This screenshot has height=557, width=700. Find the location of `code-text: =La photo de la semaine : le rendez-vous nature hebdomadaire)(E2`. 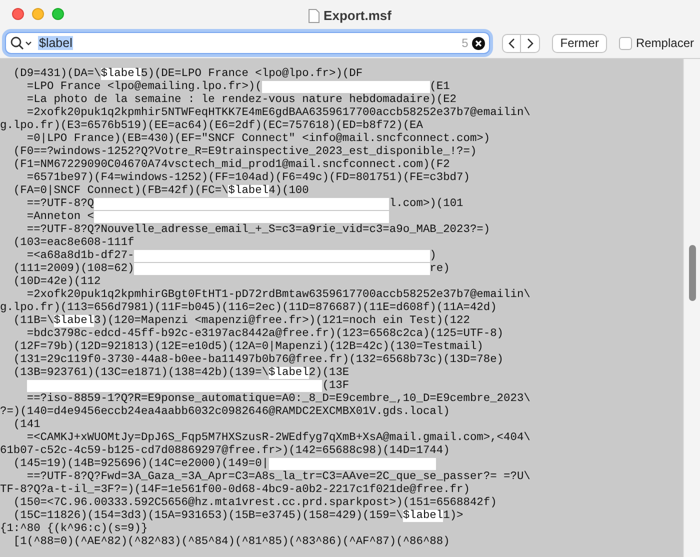

code-text: =La photo de la semaine : le rendez-vous nature hebdomadaire)(E2 is located at coordinates (241, 100).